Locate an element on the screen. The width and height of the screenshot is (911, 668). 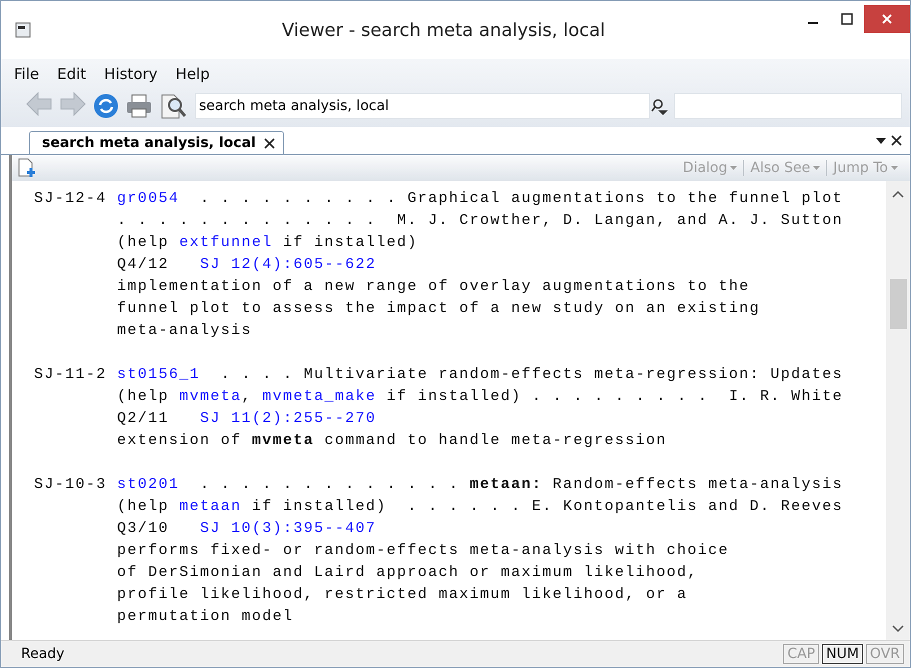
maximize-icon is located at coordinates (847, 19).